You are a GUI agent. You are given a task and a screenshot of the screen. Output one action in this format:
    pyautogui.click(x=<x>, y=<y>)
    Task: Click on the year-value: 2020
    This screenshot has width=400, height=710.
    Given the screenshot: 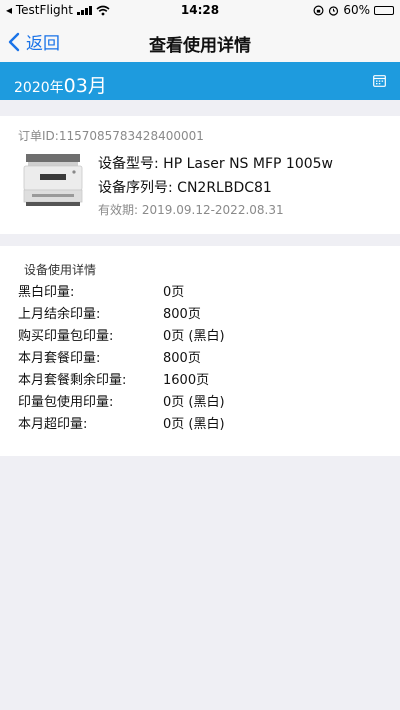 What is the action you would take?
    pyautogui.click(x=32, y=88)
    